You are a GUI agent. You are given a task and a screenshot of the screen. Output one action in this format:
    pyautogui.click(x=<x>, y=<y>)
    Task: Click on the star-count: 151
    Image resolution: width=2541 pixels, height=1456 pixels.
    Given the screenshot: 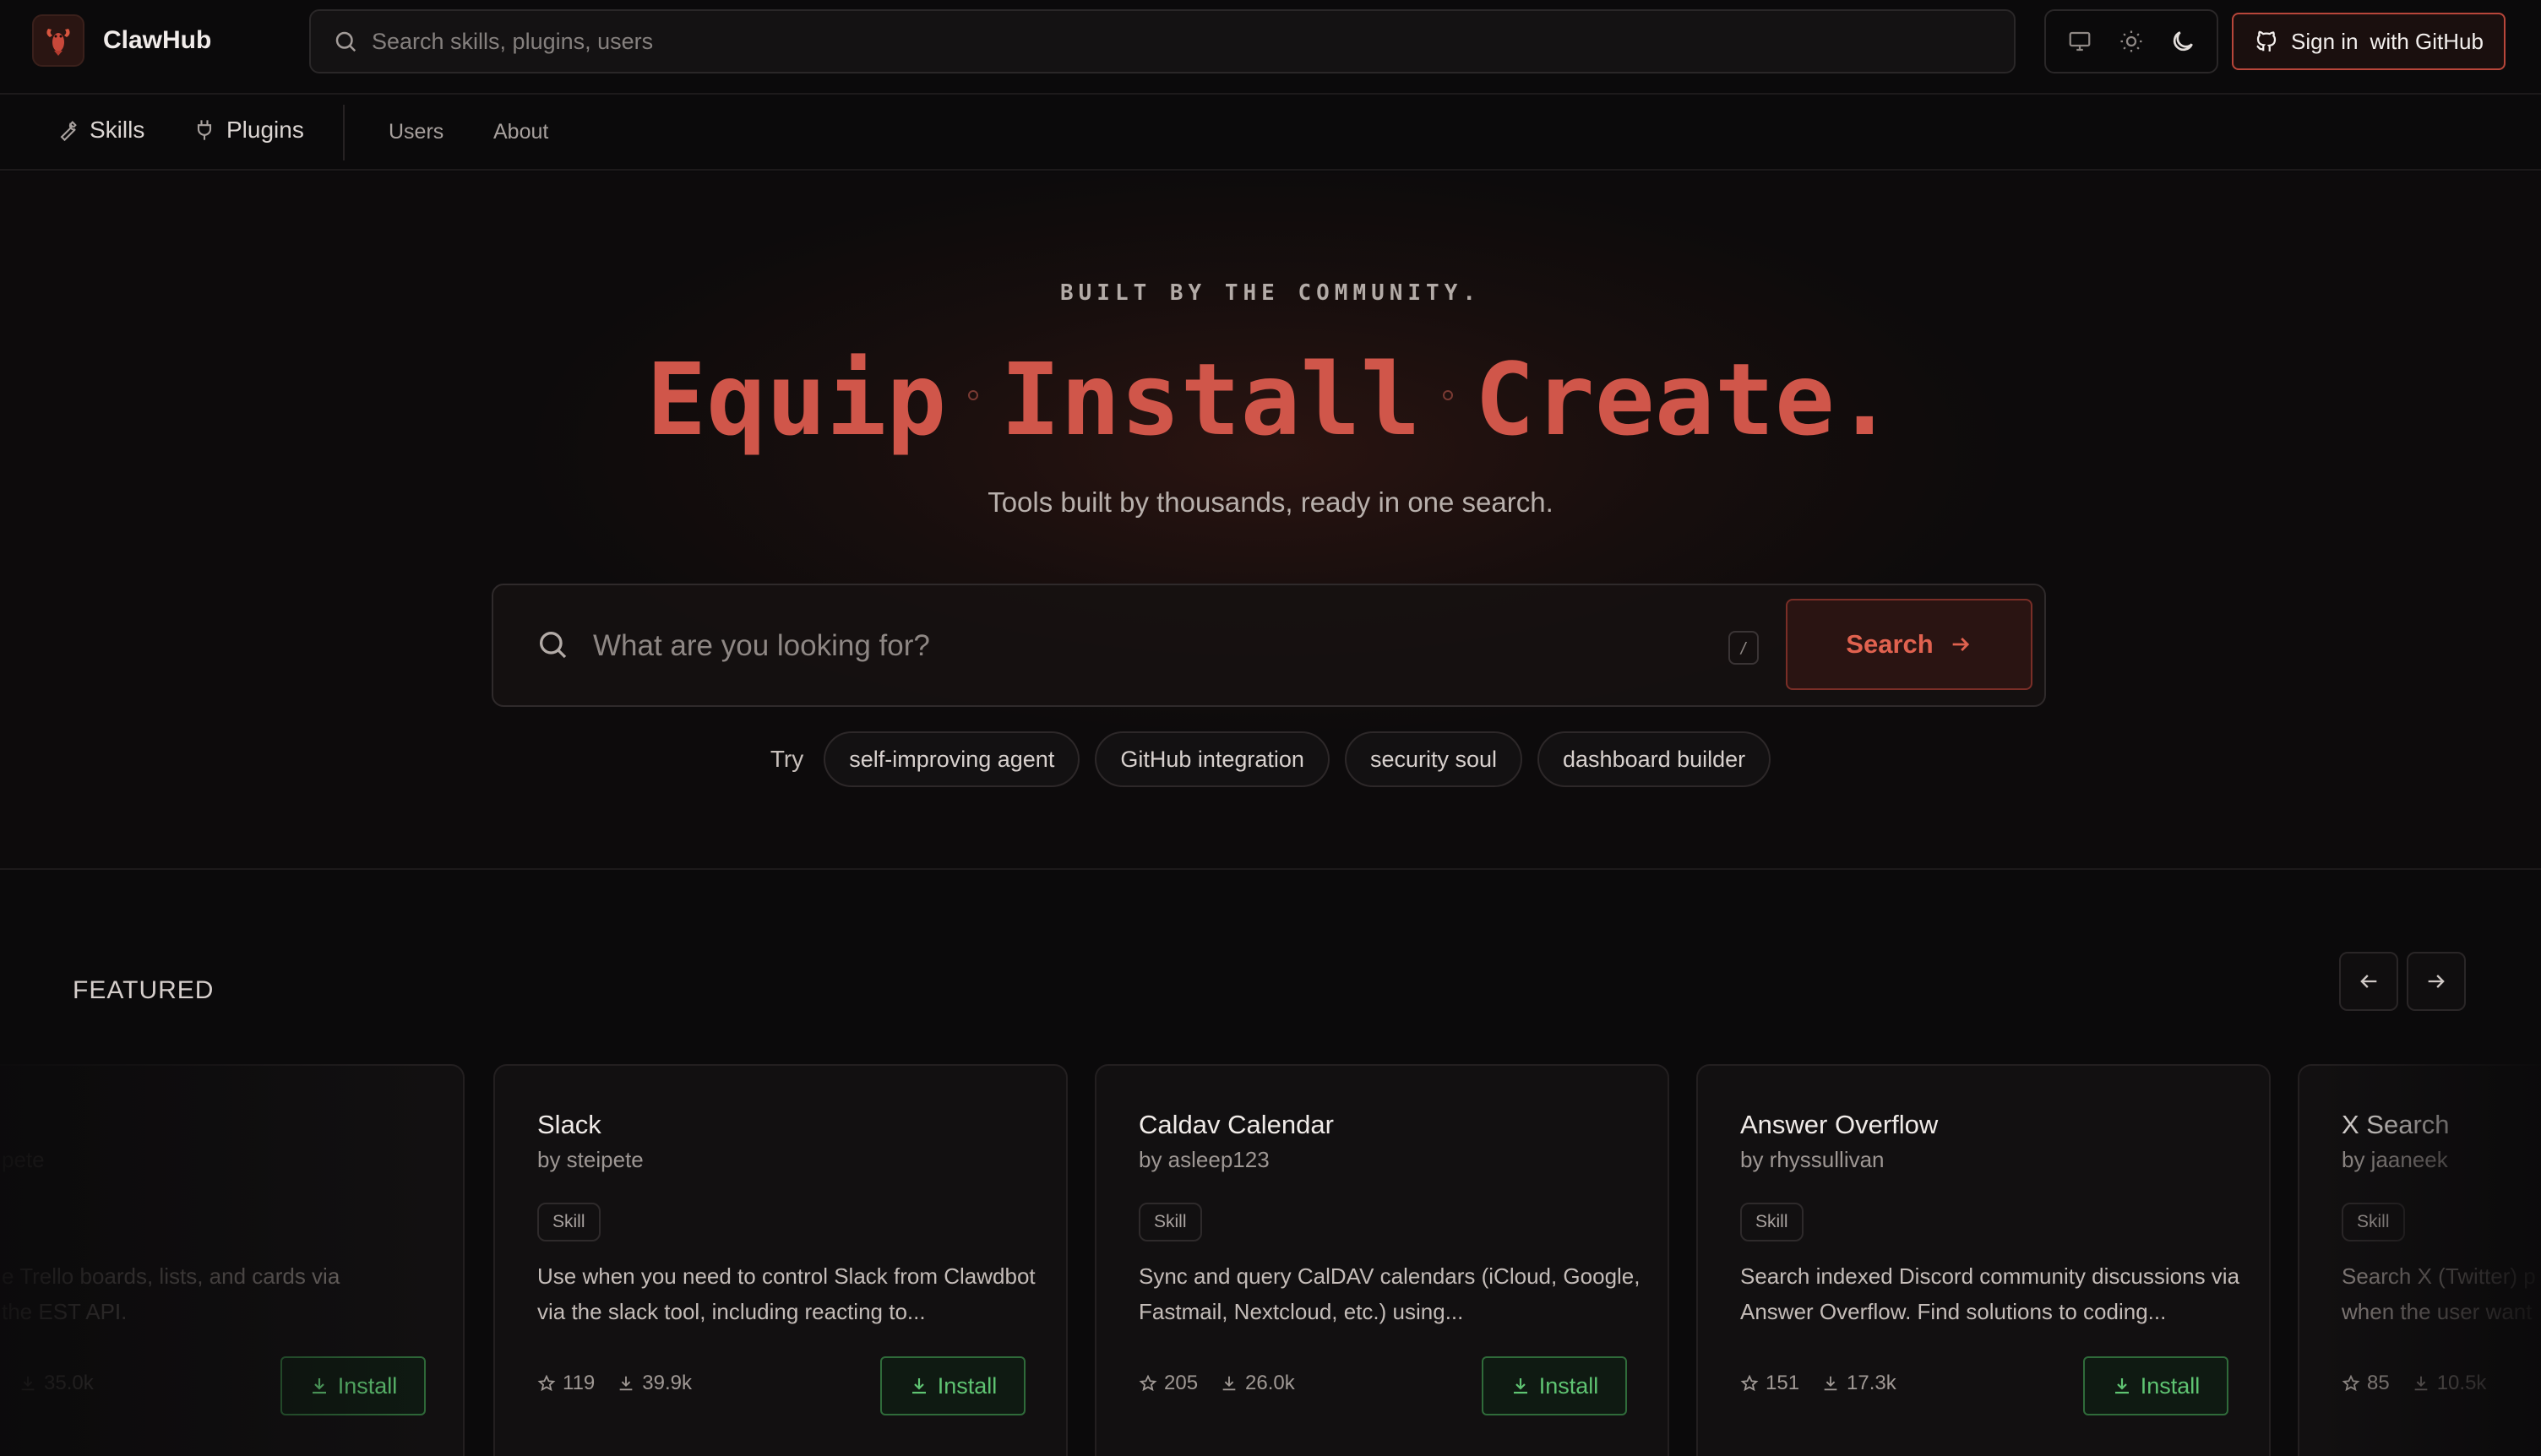 What is the action you would take?
    pyautogui.click(x=1769, y=1383)
    